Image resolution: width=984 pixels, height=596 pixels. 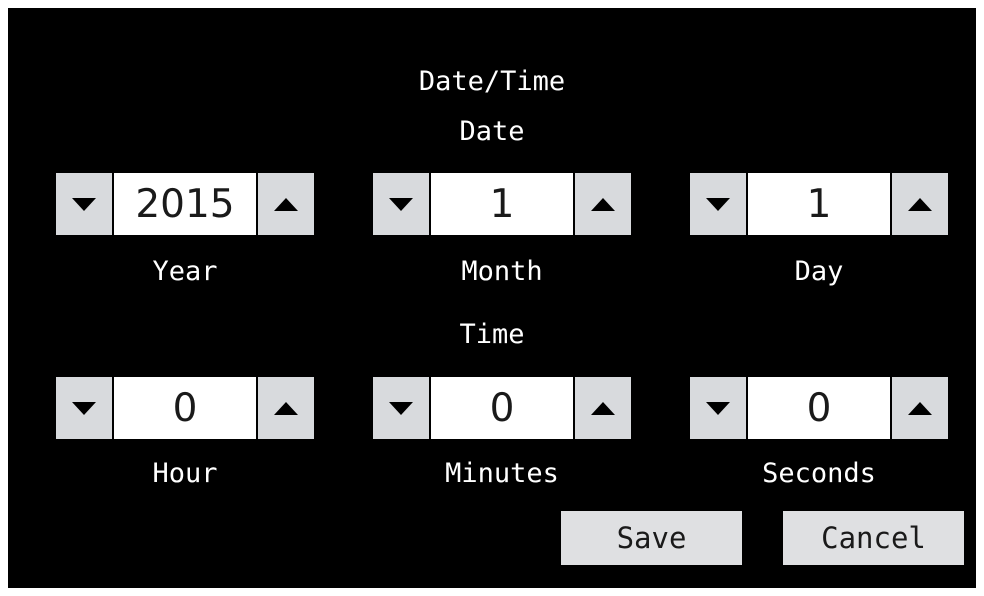 What do you see at coordinates (502, 271) in the screenshot?
I see `month-label: Month` at bounding box center [502, 271].